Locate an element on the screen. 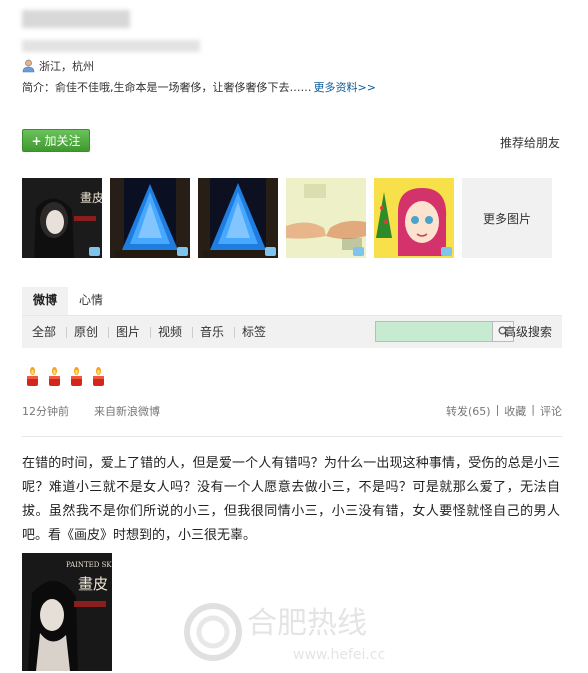  cartoon-girl-image is located at coordinates (414, 218).